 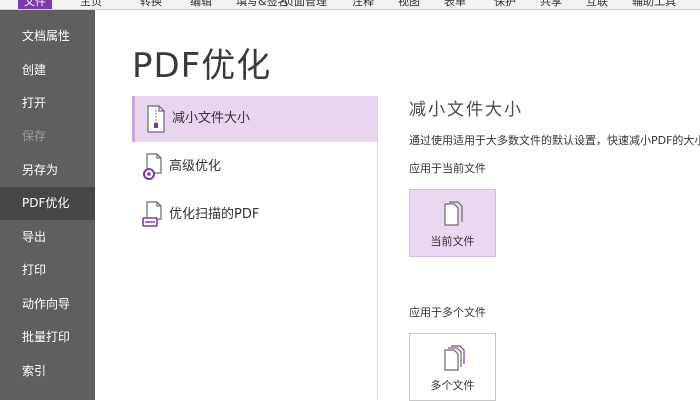 I want to click on sidebar-item-print: 打印, so click(x=47, y=270).